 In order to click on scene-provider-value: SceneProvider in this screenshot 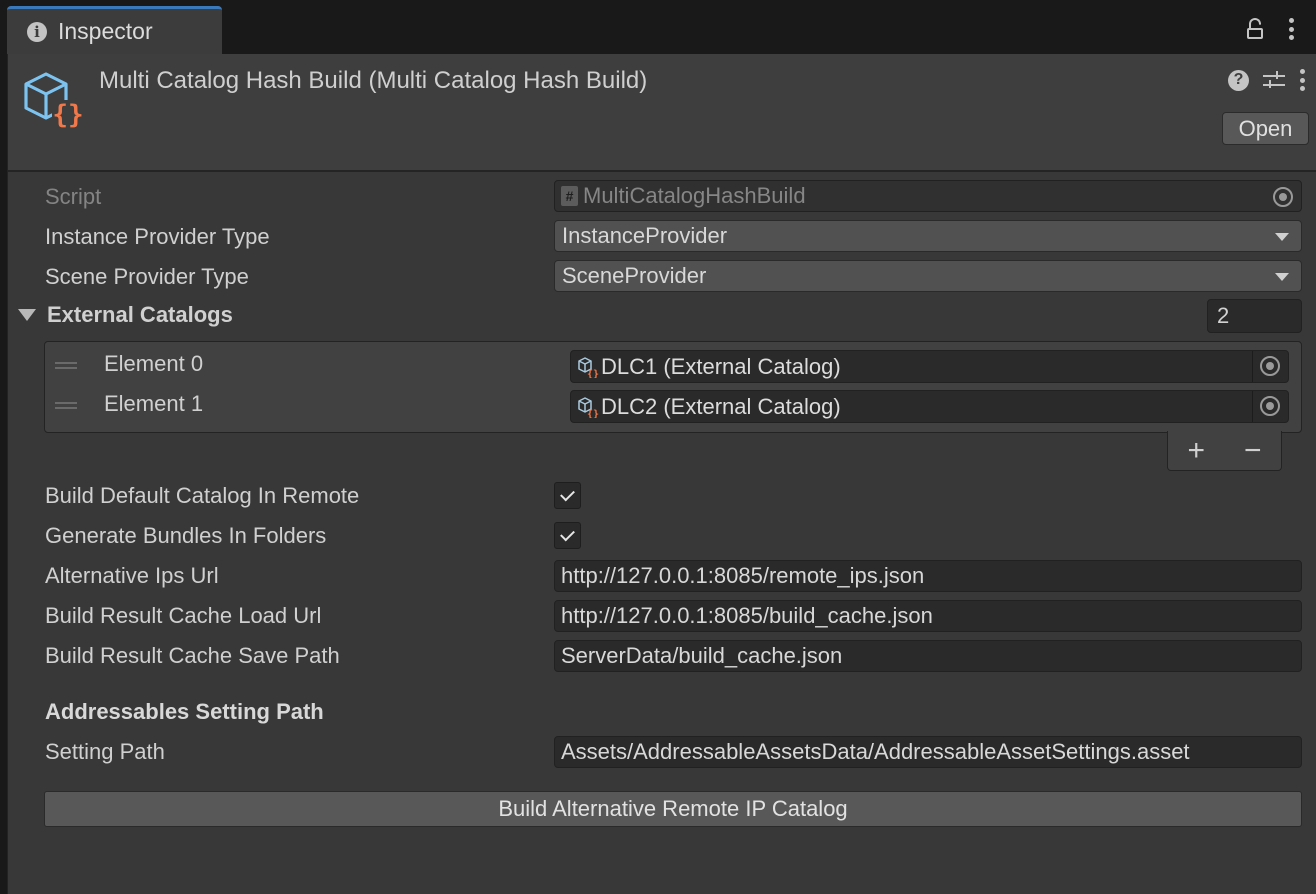, I will do `click(634, 275)`.